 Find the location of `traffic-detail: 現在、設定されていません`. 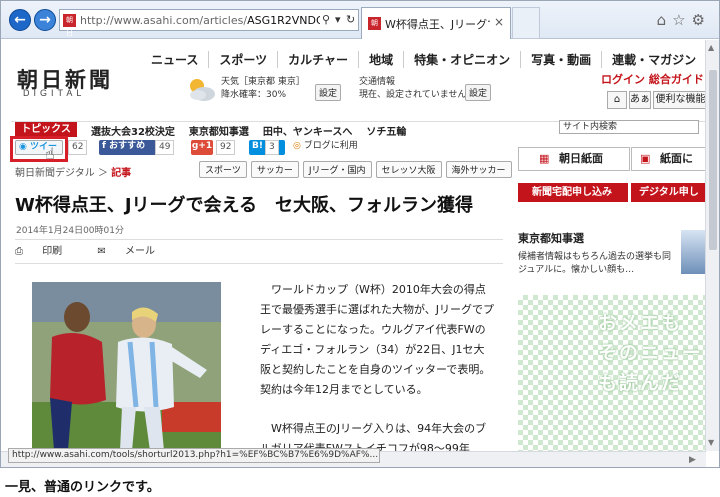

traffic-detail: 現在、設定されていません is located at coordinates (413, 95).